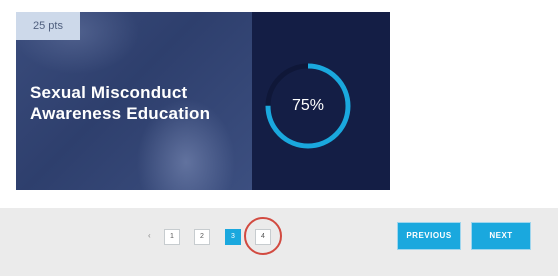 This screenshot has width=558, height=276. What do you see at coordinates (202, 237) in the screenshot?
I see `page-button-2: 2` at bounding box center [202, 237].